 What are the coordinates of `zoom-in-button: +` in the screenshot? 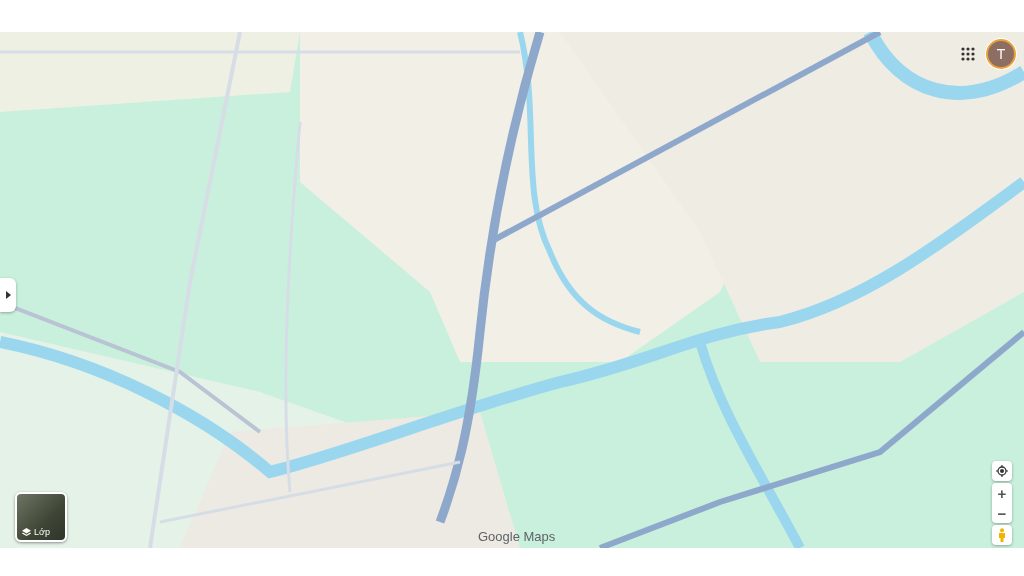 It's located at (1002, 493).